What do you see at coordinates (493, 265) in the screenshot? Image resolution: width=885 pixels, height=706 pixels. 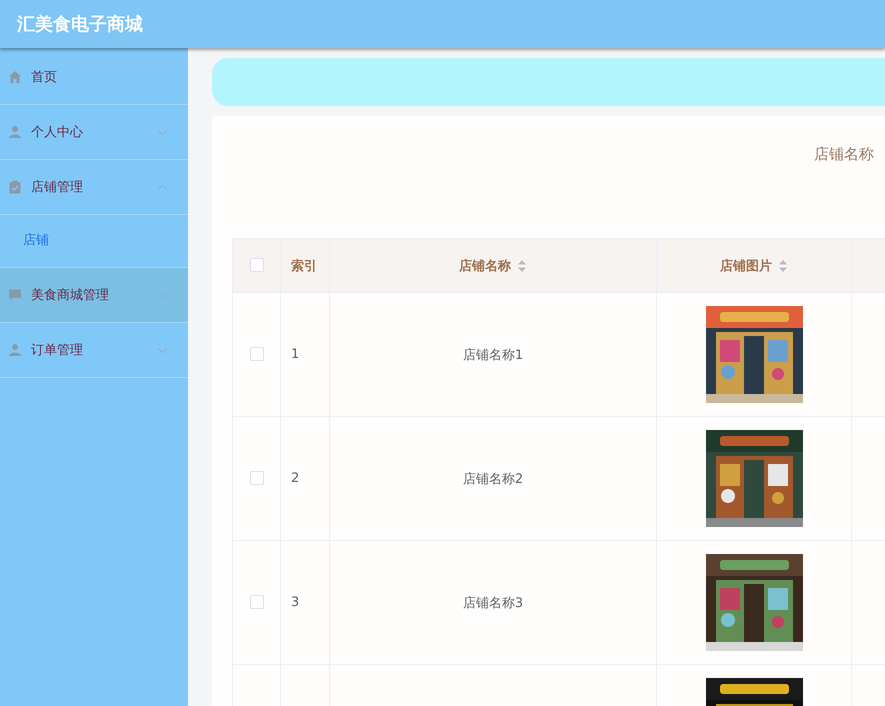 I see `column-header: 店铺名称` at bounding box center [493, 265].